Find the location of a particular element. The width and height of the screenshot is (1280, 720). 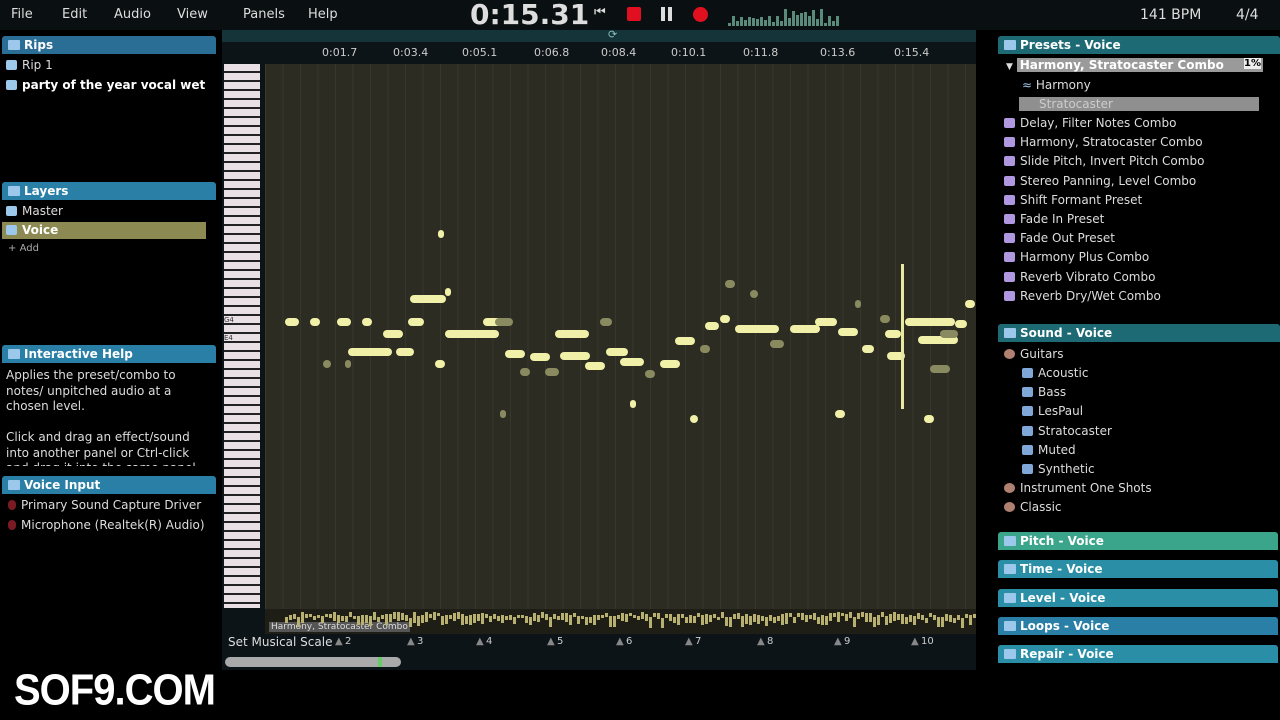

panel-header-pitch: Pitch - Voice is located at coordinates (1138, 541).